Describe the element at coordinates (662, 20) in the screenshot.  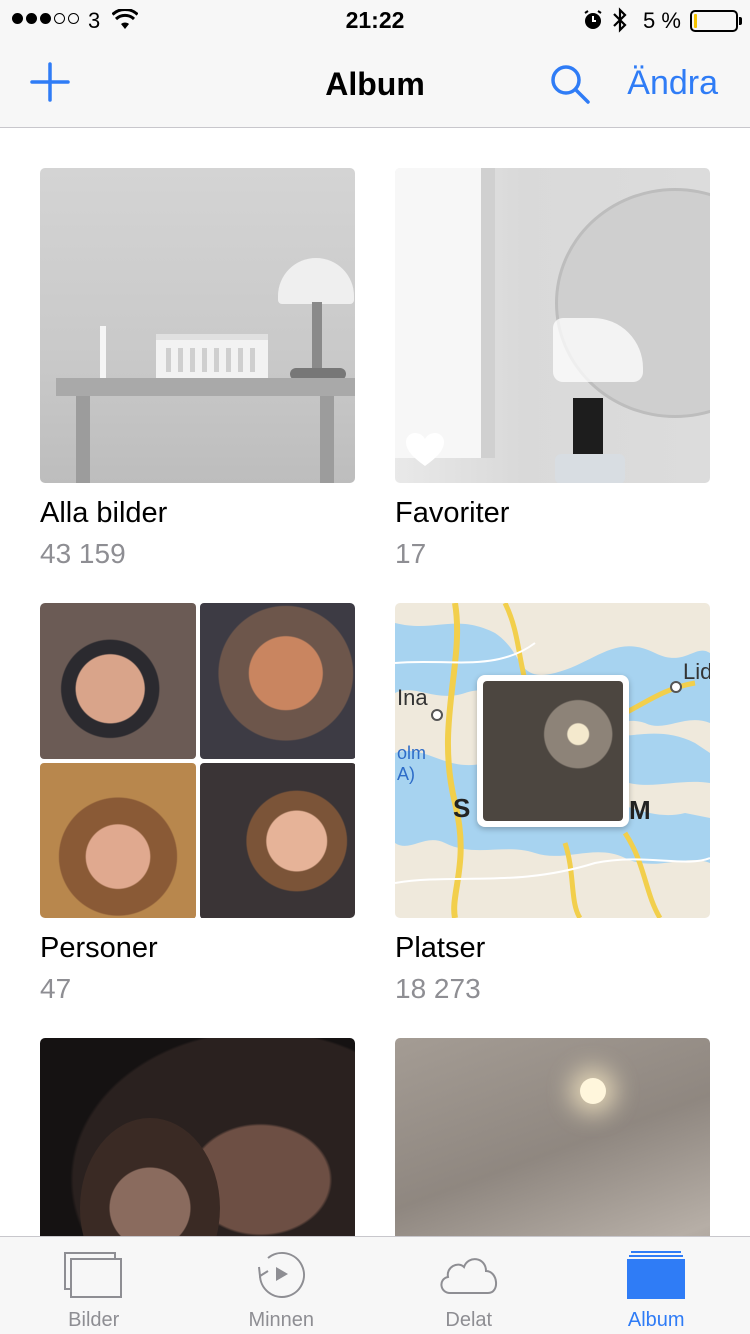
I see `battery-percent: 5 %` at that location.